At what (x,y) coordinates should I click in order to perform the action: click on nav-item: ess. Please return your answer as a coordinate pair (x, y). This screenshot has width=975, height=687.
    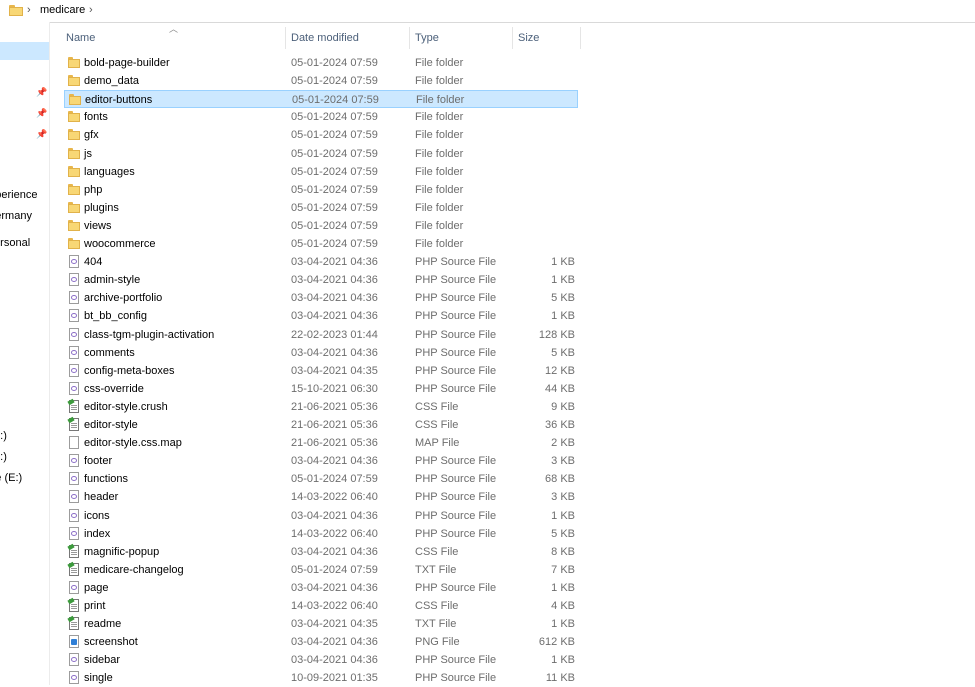
    Looking at the image, I should click on (24, 51).